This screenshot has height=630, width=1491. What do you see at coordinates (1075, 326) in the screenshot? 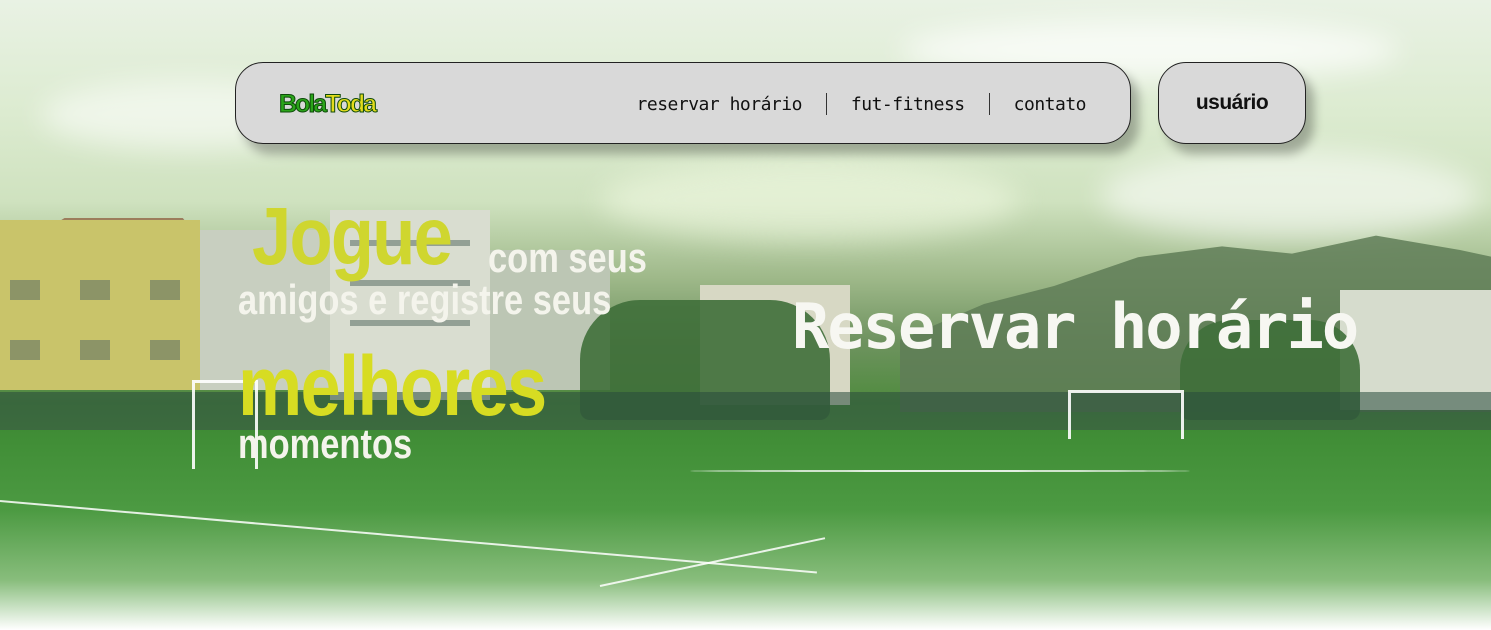
I see `reserve-cta-link: Reservar horário` at bounding box center [1075, 326].